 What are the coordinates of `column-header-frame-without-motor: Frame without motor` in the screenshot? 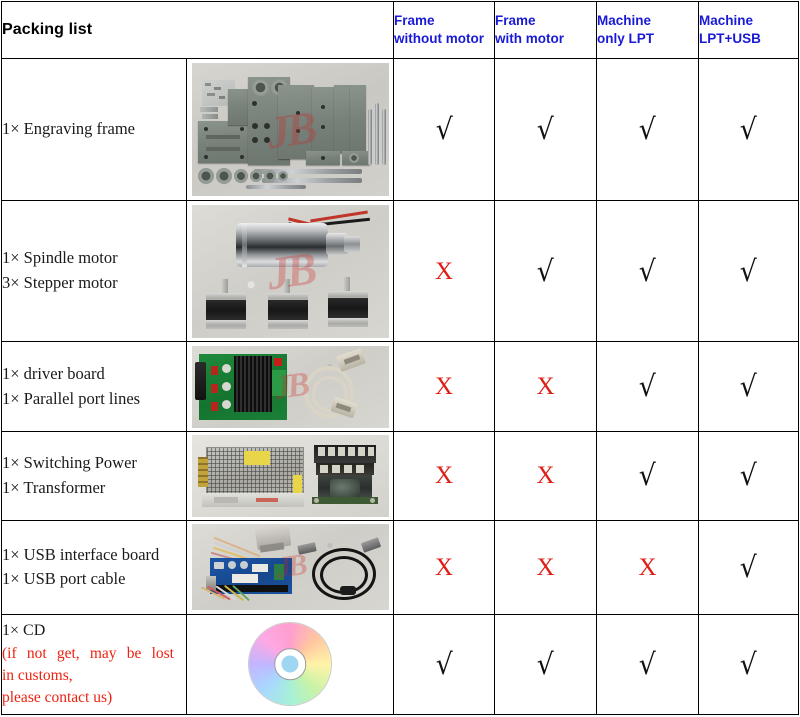 It's located at (444, 30).